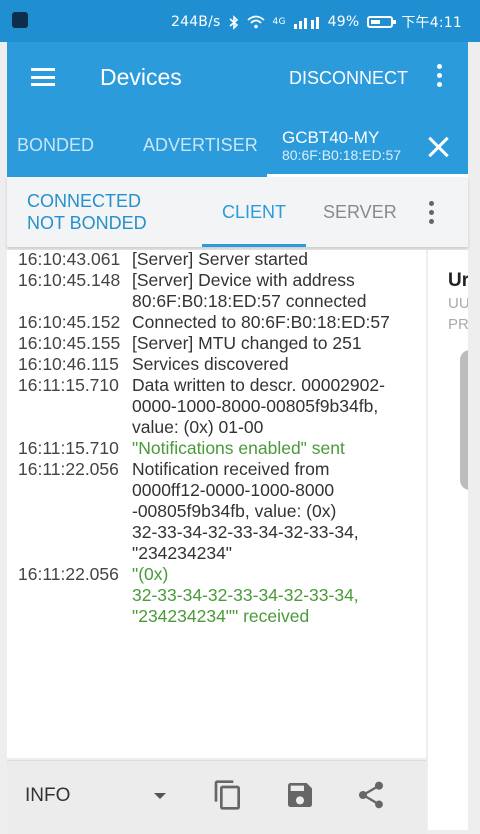  Describe the element at coordinates (69, 259) in the screenshot. I see `log-timestamp: 16:10:43.061` at that location.